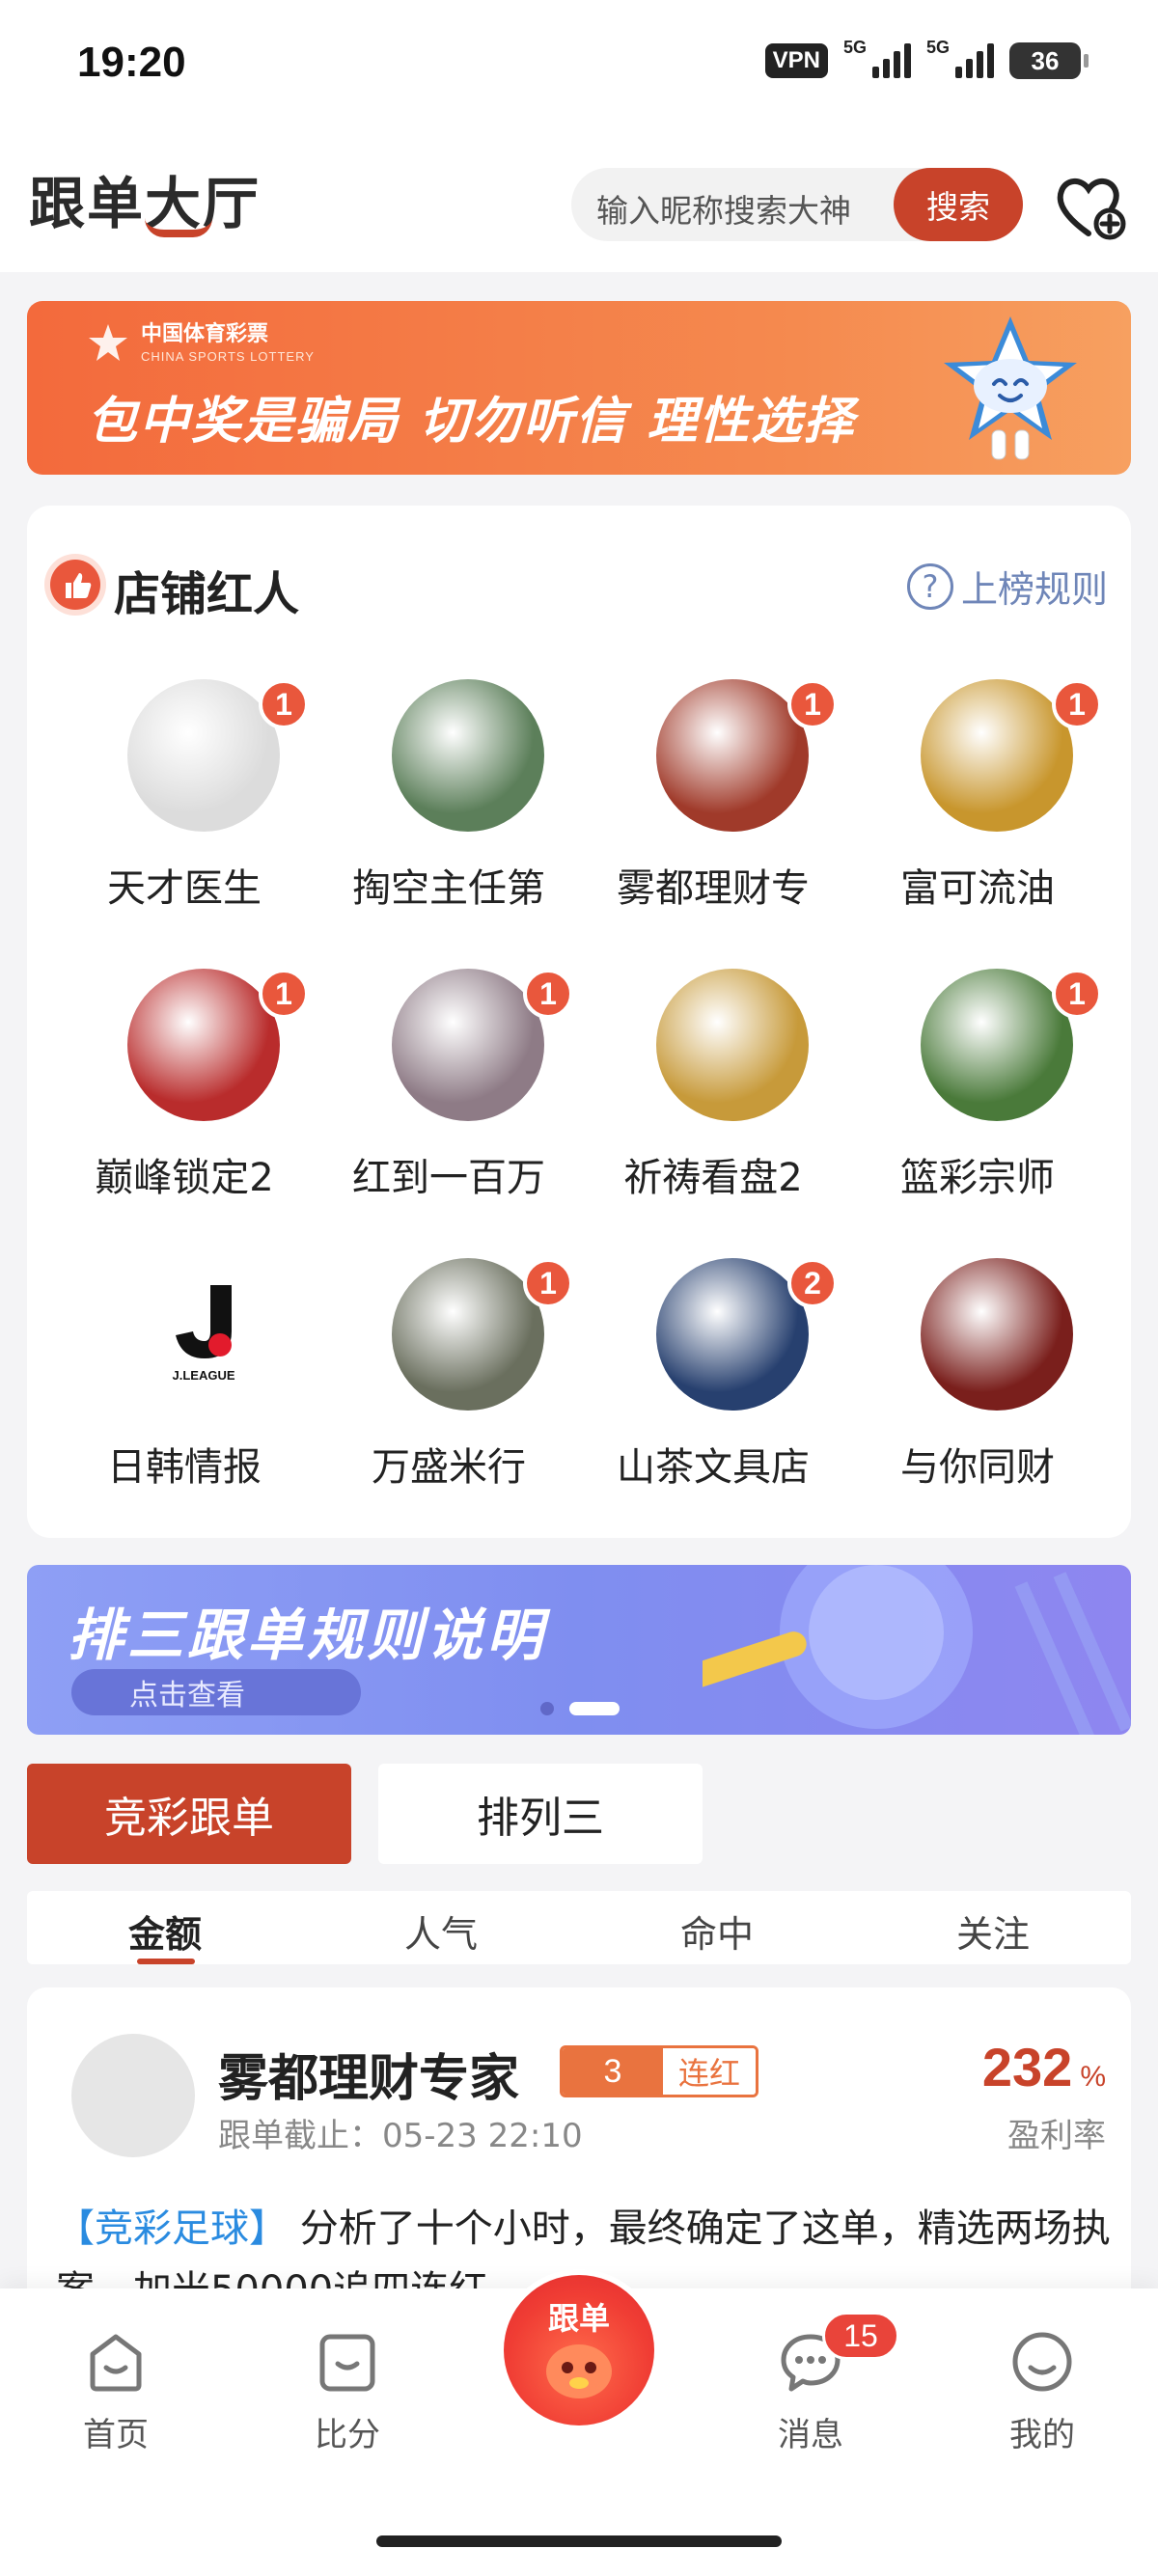  I want to click on tab-jingcai: 竞彩跟单, so click(189, 1814).